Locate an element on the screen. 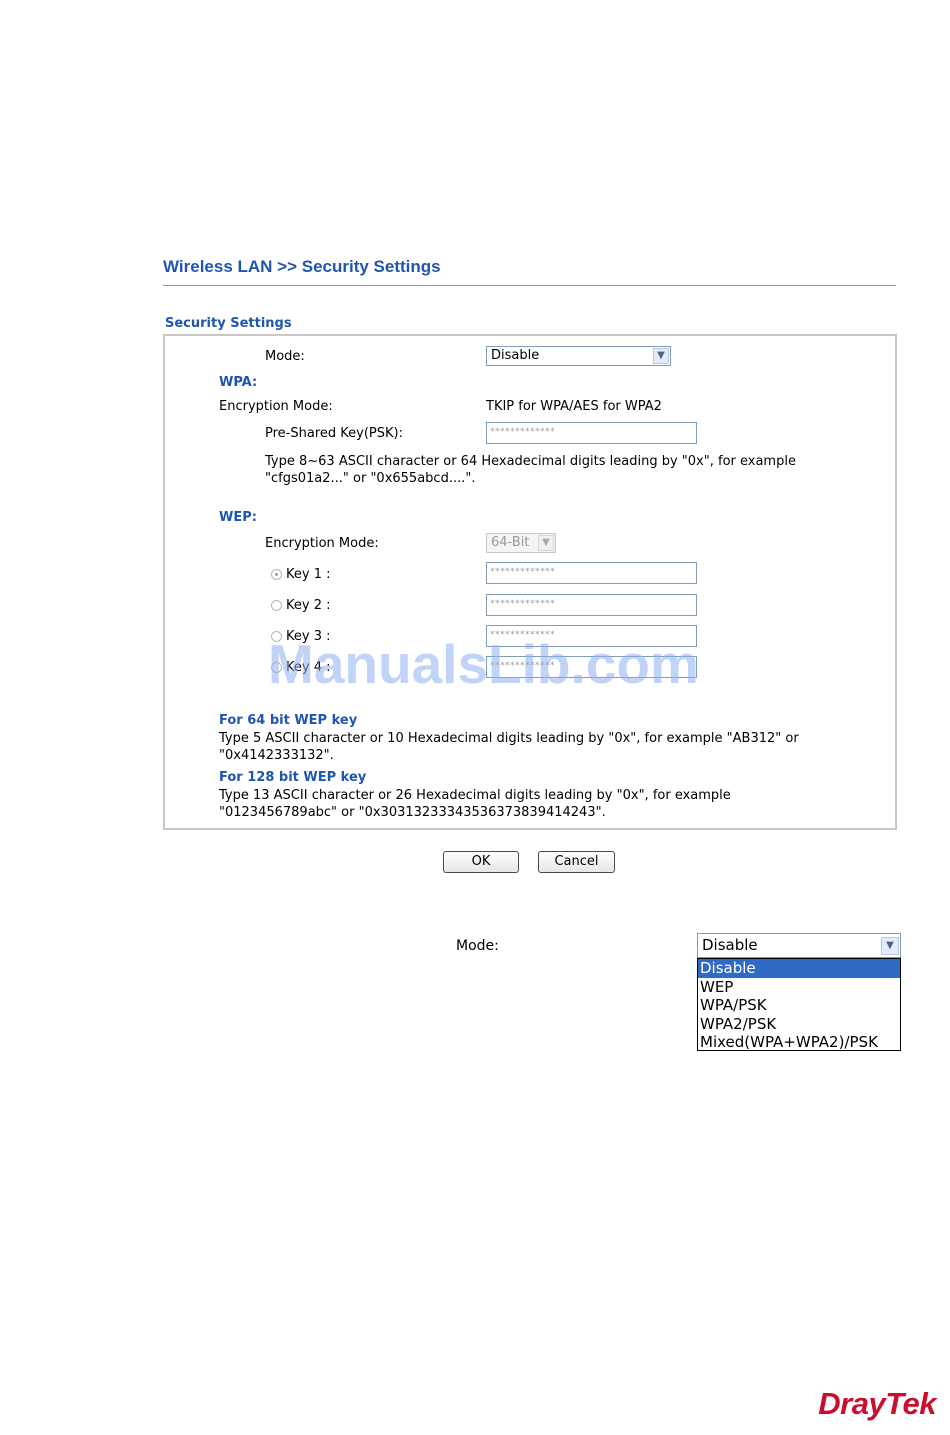 The width and height of the screenshot is (950, 1435). psk-label: Pre-Shared Key(PSK): is located at coordinates (334, 433).